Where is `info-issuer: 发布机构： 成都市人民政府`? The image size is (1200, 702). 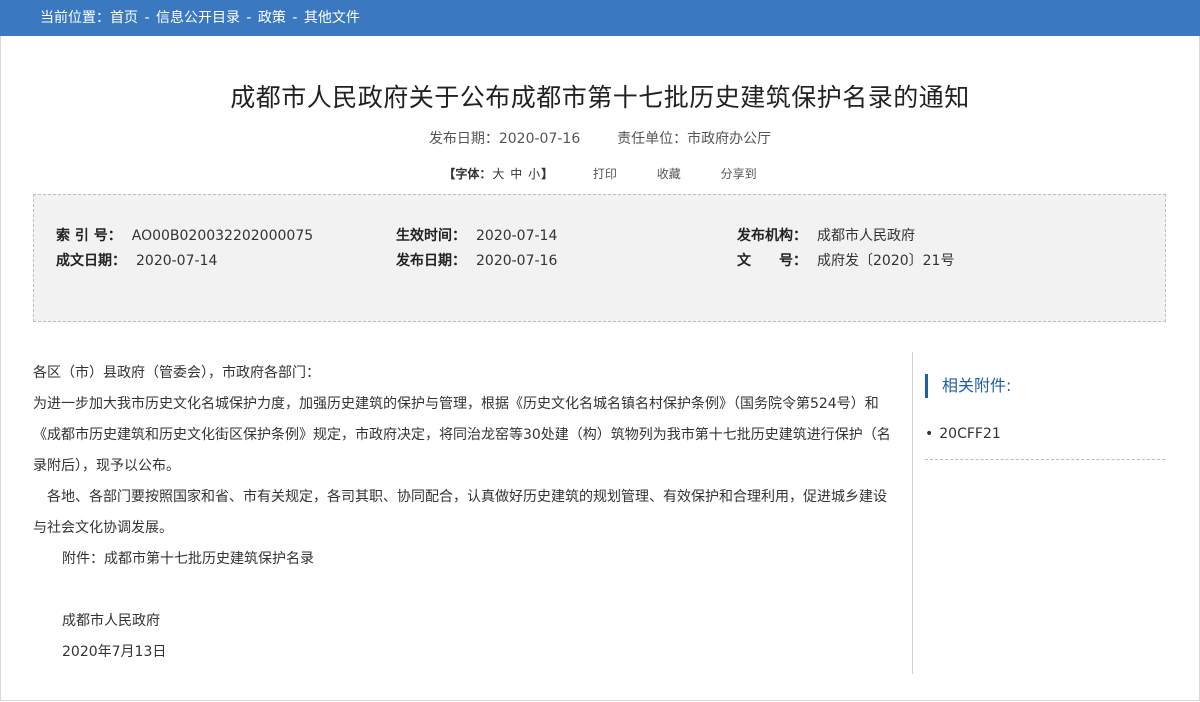
info-issuer: 发布机构： 成都市人民政府 is located at coordinates (826, 235).